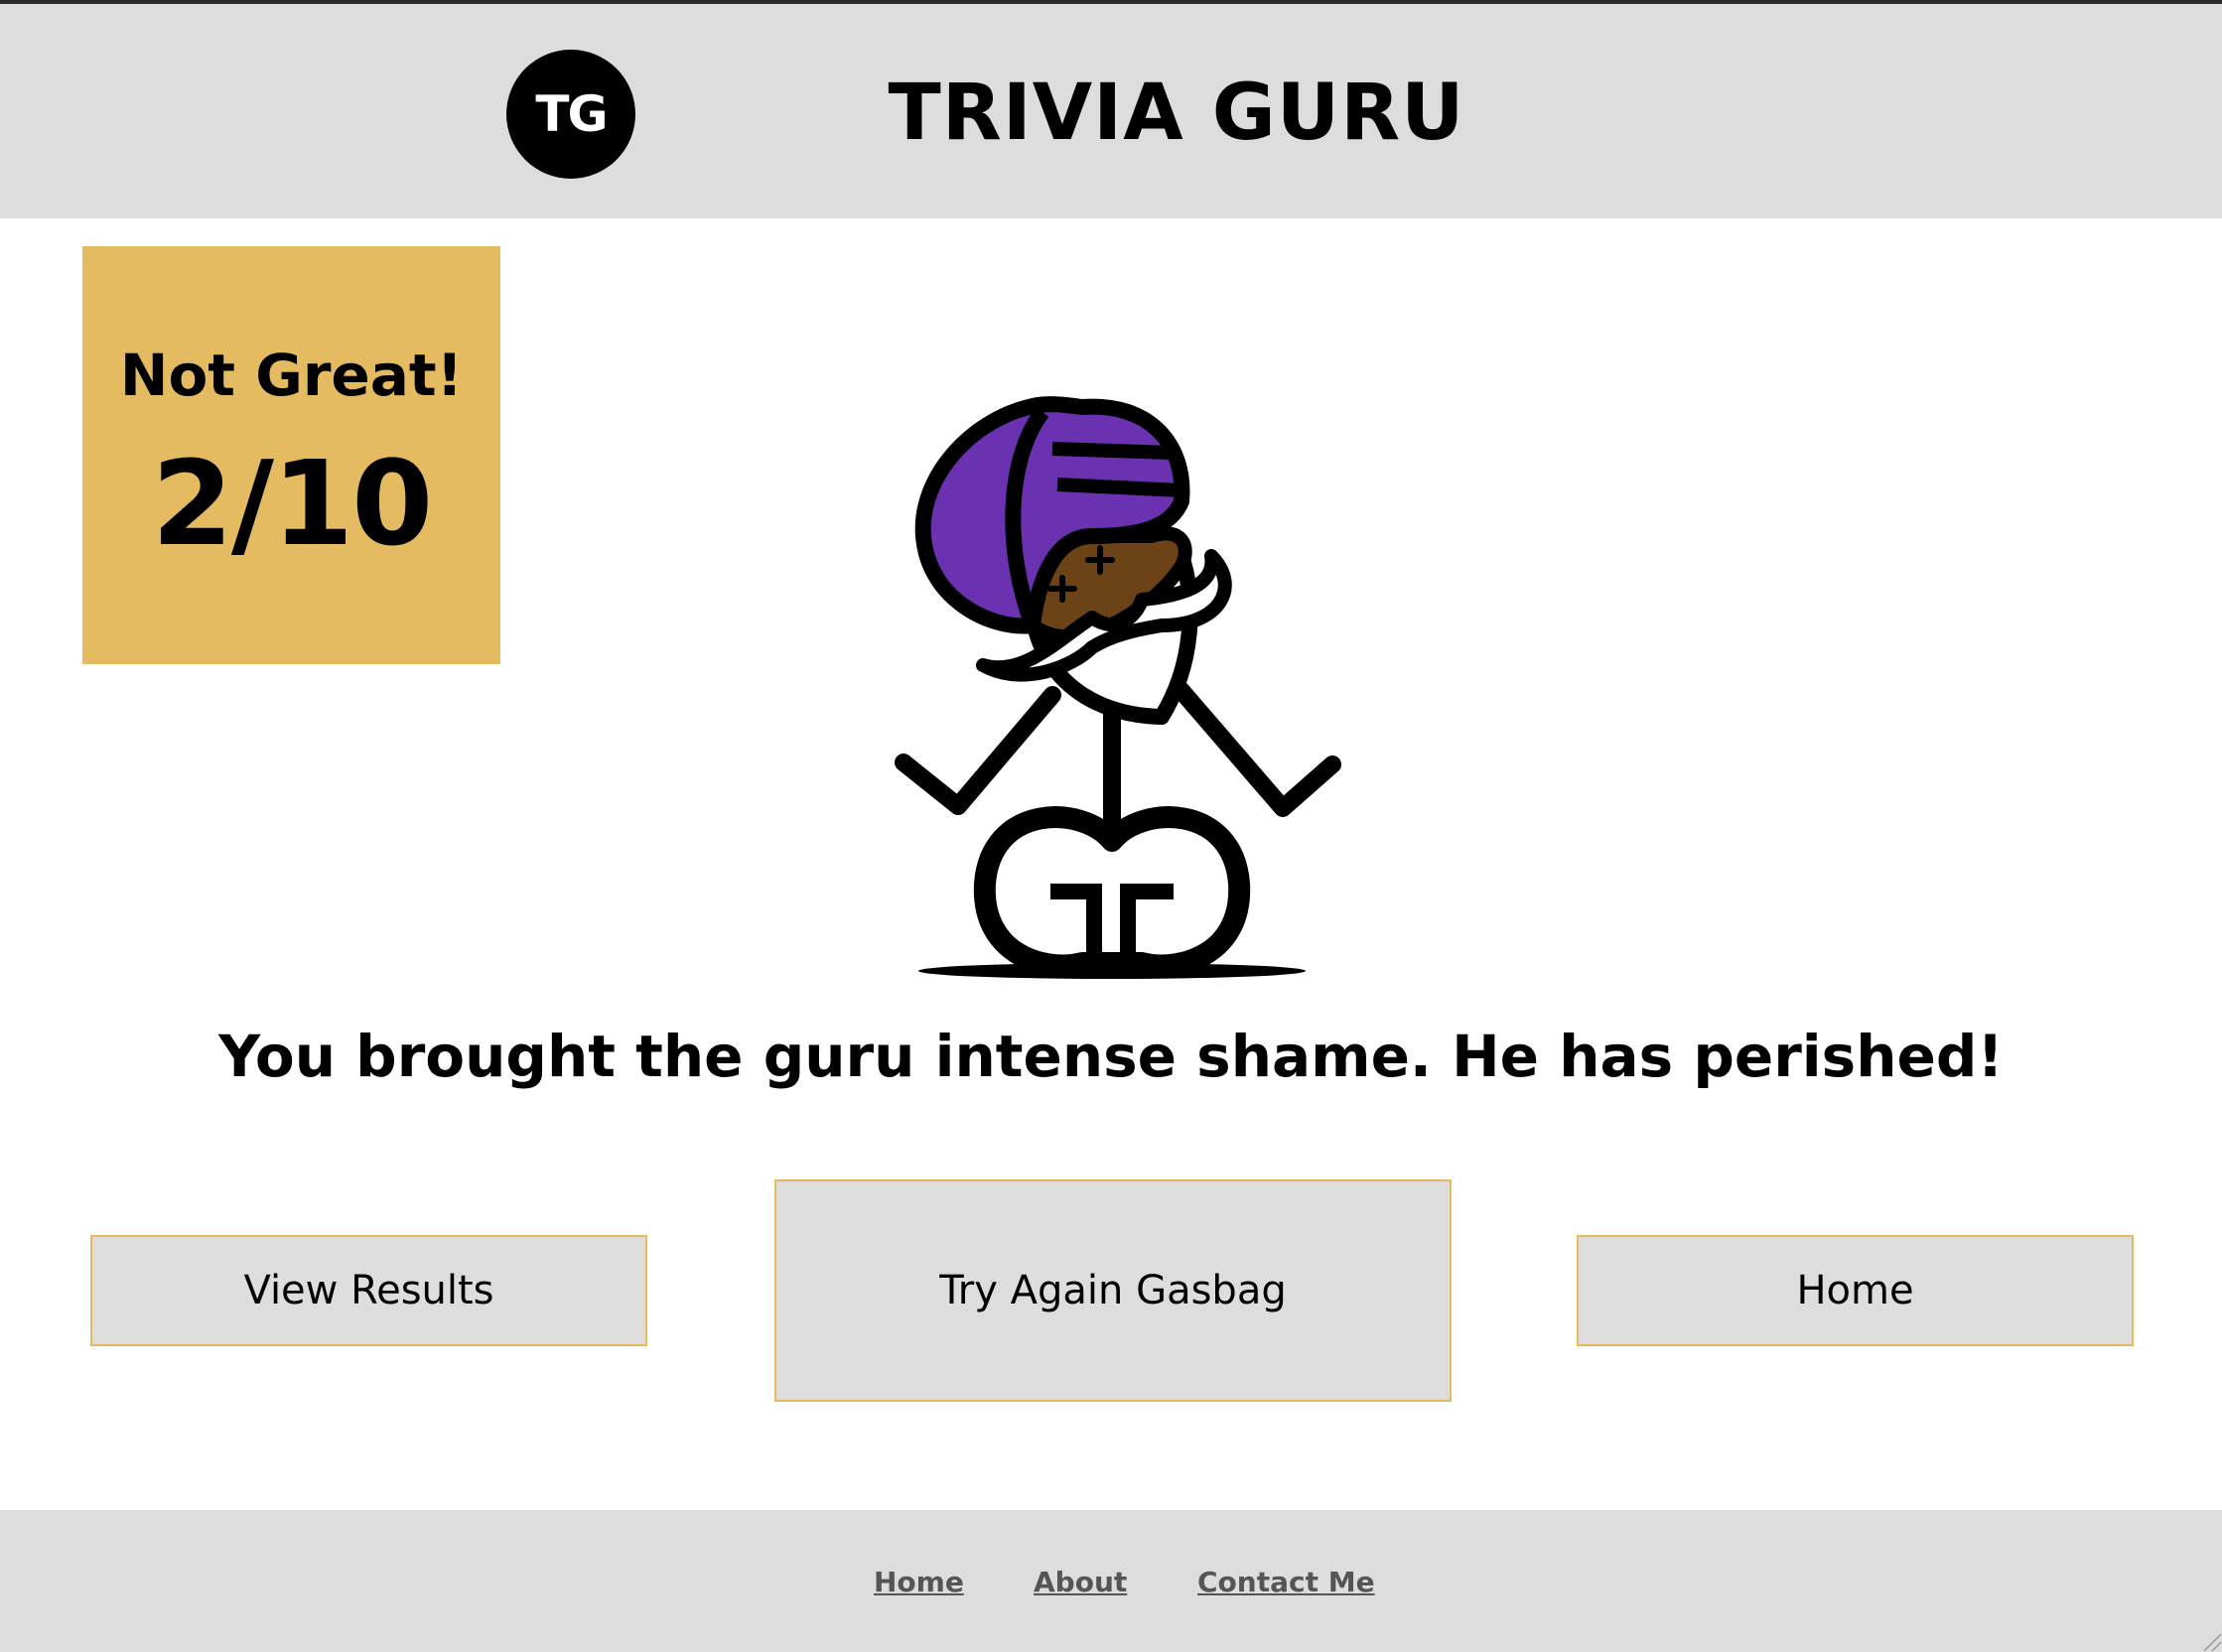 The height and width of the screenshot is (1652, 2222). What do you see at coordinates (919, 1582) in the screenshot?
I see `footer-link-home: Home` at bounding box center [919, 1582].